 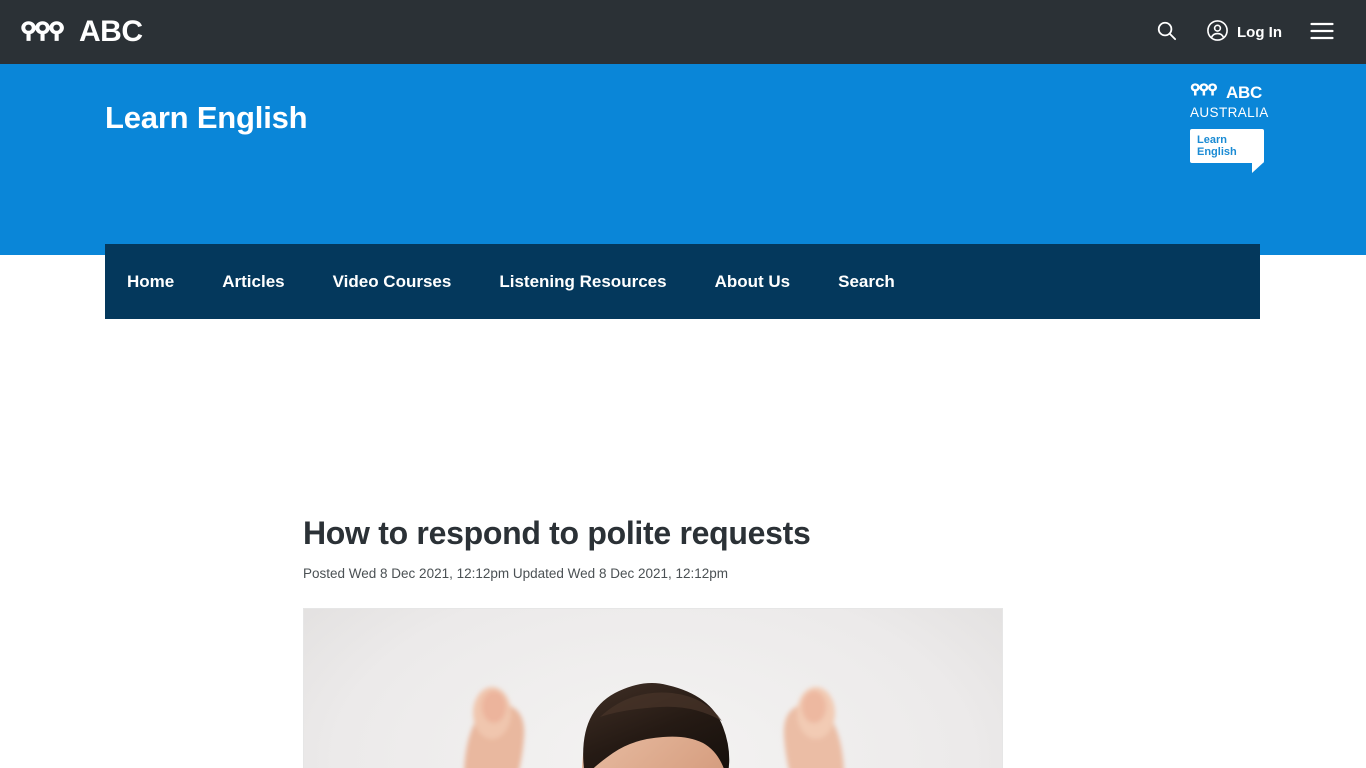 I want to click on abc-home-link: ABC, so click(x=81, y=32).